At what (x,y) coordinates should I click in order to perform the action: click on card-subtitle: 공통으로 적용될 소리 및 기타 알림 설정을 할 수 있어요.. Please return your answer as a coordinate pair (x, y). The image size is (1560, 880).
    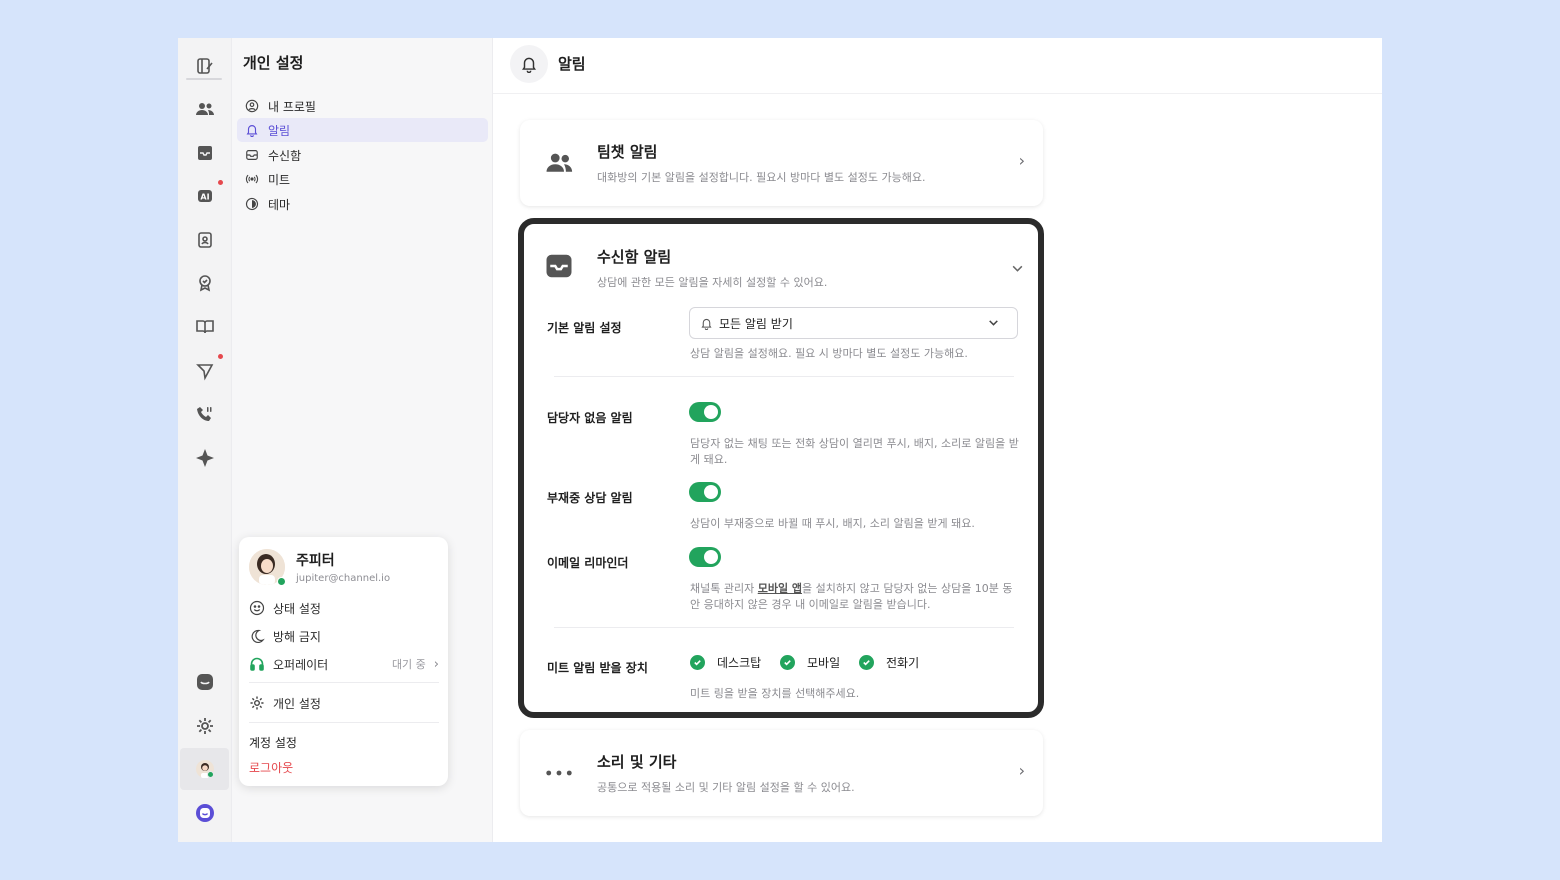
    Looking at the image, I should click on (726, 787).